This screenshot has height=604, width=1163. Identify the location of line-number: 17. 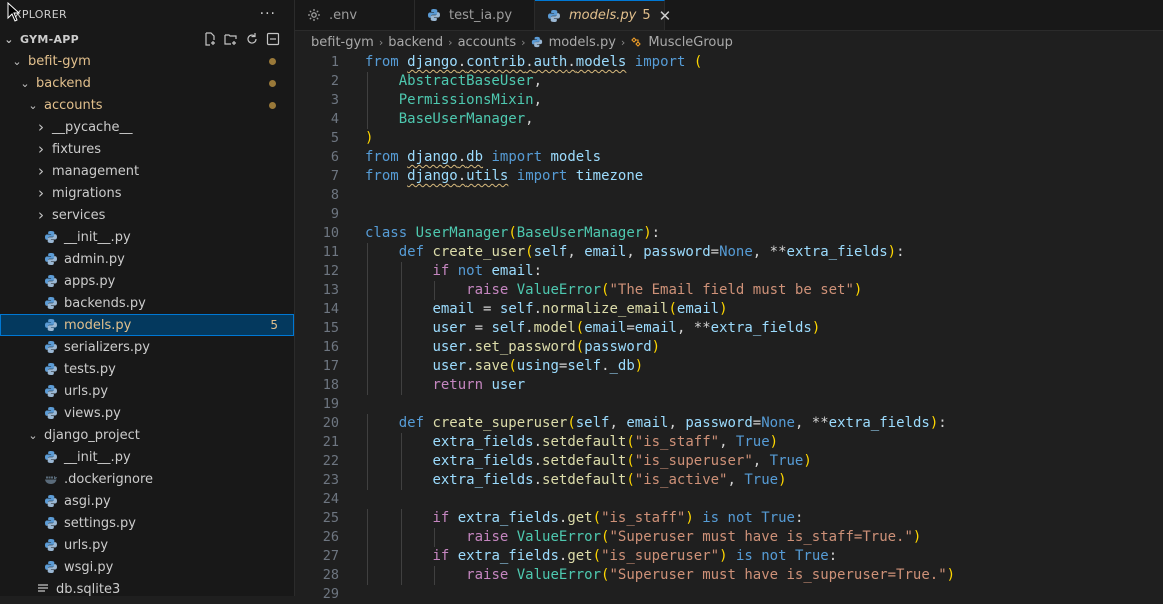
(330, 366).